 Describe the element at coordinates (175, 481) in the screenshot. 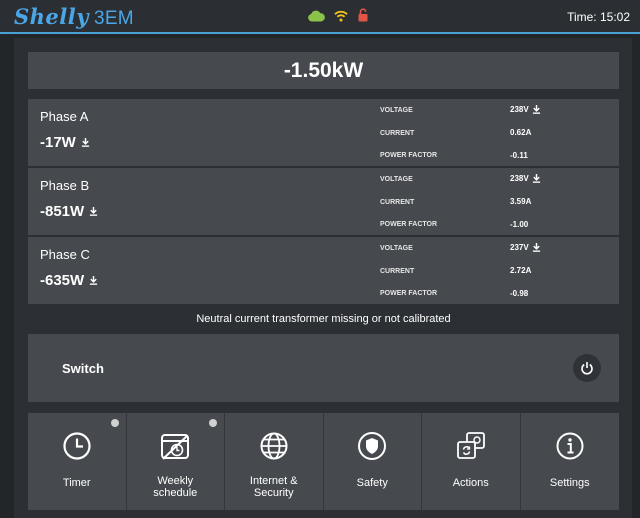

I see `tile-label-line1: Weekly` at that location.